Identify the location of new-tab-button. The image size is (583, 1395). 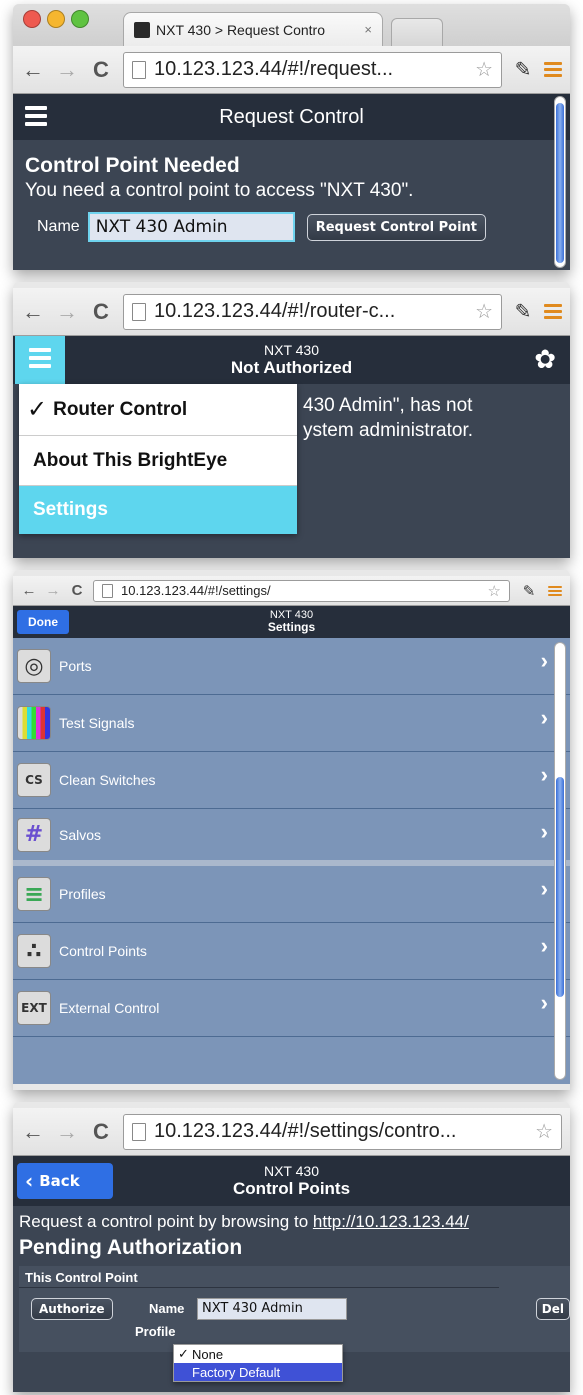
(417, 32).